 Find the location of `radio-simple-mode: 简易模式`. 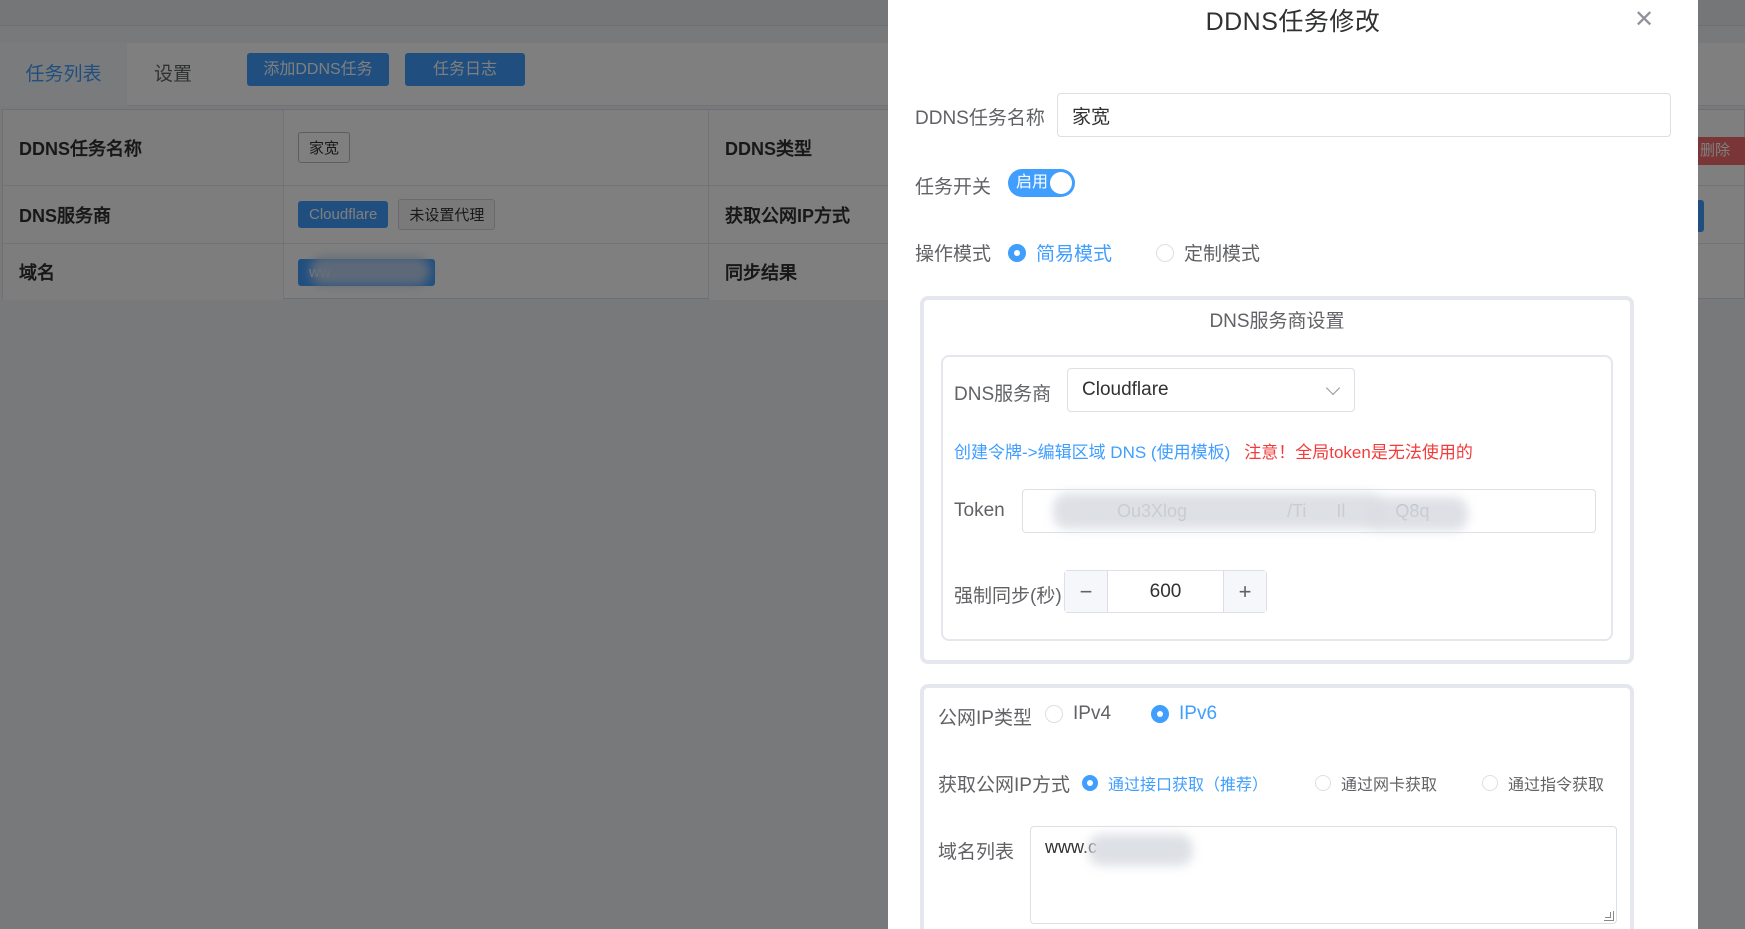

radio-simple-mode: 简易模式 is located at coordinates (1060, 252).